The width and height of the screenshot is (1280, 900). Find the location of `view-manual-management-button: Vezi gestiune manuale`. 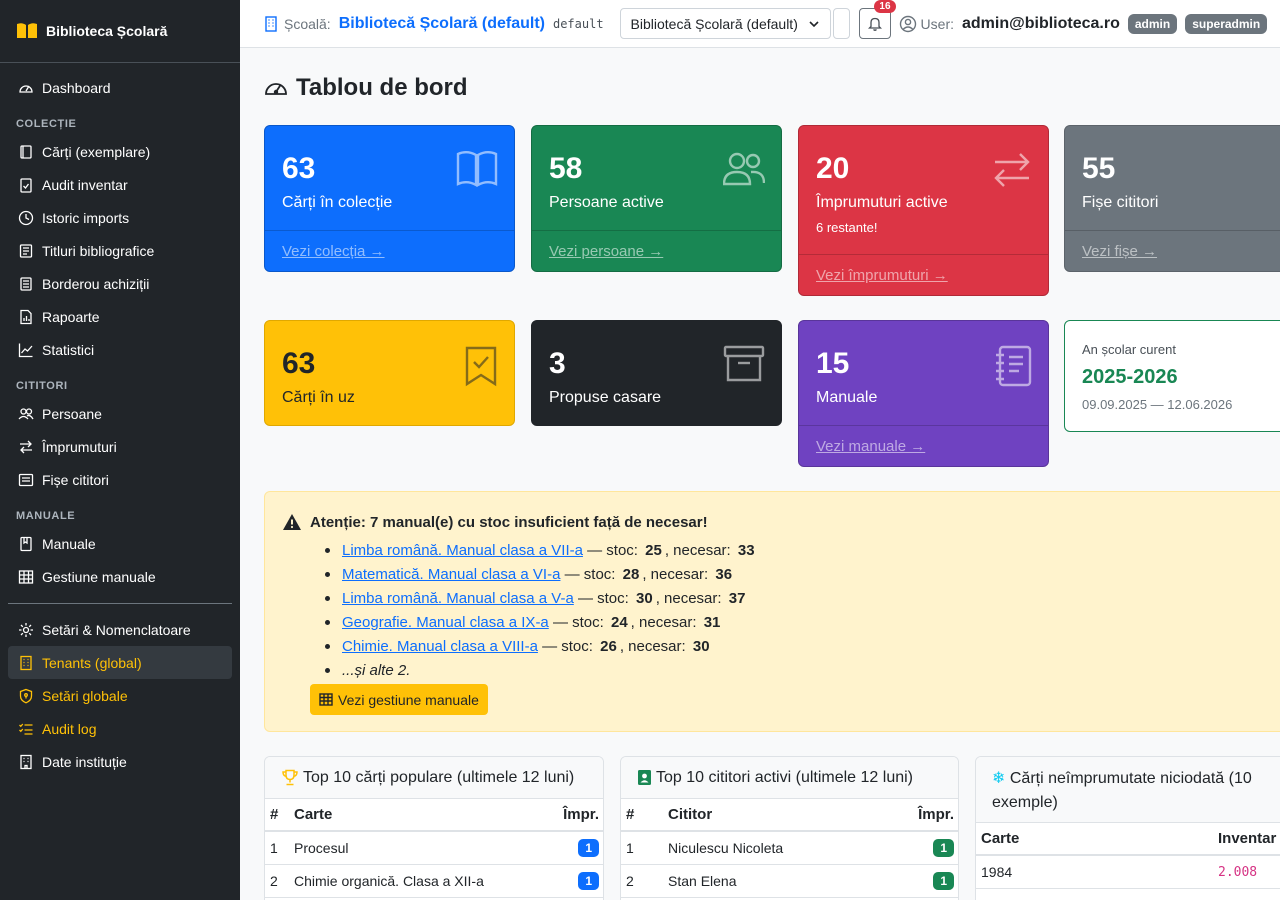

view-manual-management-button: Vezi gestiune manuale is located at coordinates (399, 699).